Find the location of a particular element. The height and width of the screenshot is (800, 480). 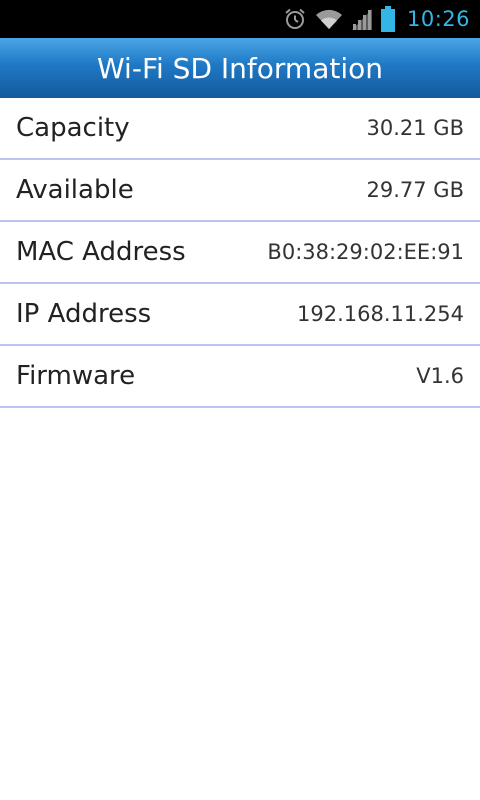

info-value: 30.21 GB is located at coordinates (415, 128).